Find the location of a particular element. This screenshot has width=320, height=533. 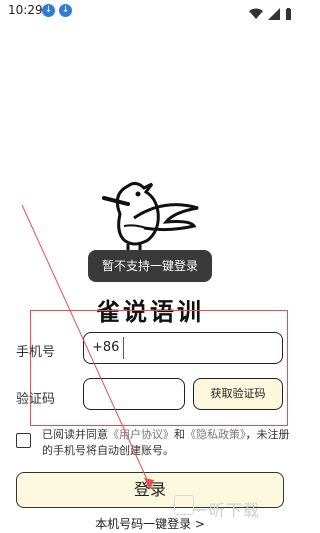

code-input is located at coordinates (136, 395).